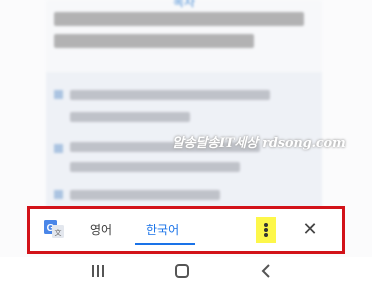 The width and height of the screenshot is (372, 304). What do you see at coordinates (101, 229) in the screenshot?
I see `tab-english: 영어` at bounding box center [101, 229].